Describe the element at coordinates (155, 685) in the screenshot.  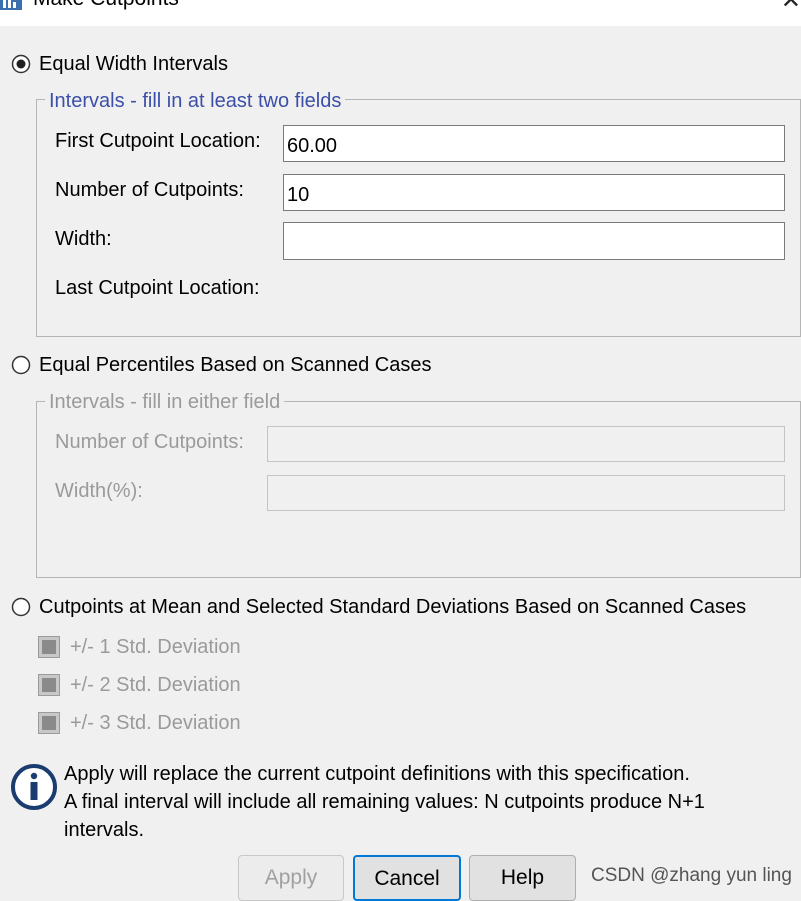
I see `sd2-label: +/- 2 Std. Deviation` at that location.